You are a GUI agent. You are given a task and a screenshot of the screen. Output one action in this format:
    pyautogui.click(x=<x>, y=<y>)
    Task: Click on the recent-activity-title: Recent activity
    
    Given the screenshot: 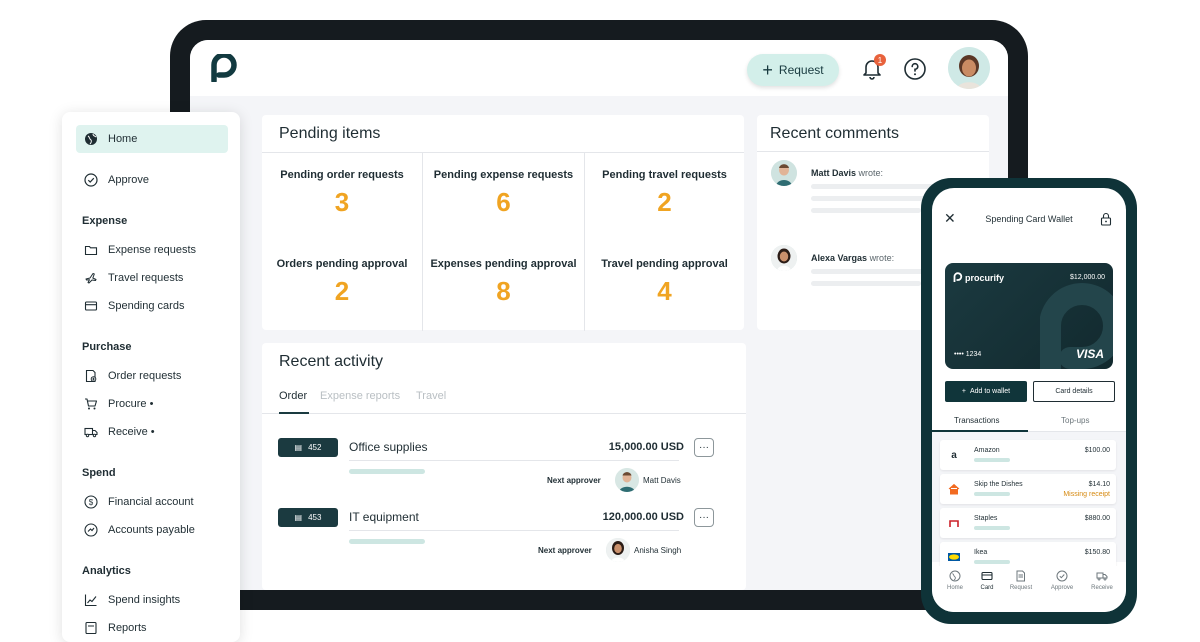 What is the action you would take?
    pyautogui.click(x=331, y=361)
    